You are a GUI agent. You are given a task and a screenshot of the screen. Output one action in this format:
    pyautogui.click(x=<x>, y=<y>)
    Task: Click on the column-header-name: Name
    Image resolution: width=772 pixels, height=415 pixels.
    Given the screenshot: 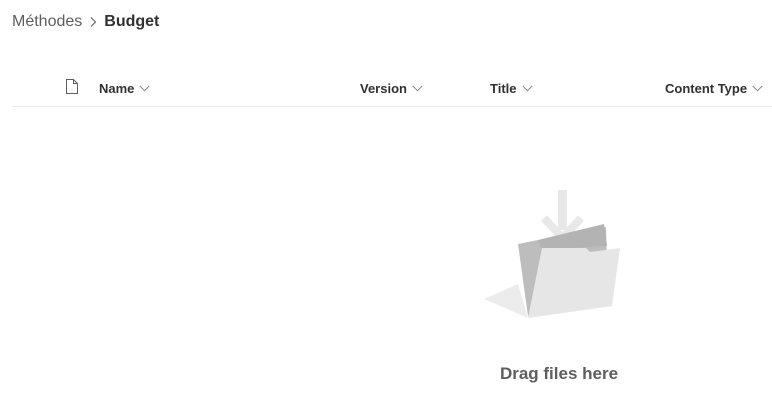 What is the action you would take?
    pyautogui.click(x=124, y=88)
    